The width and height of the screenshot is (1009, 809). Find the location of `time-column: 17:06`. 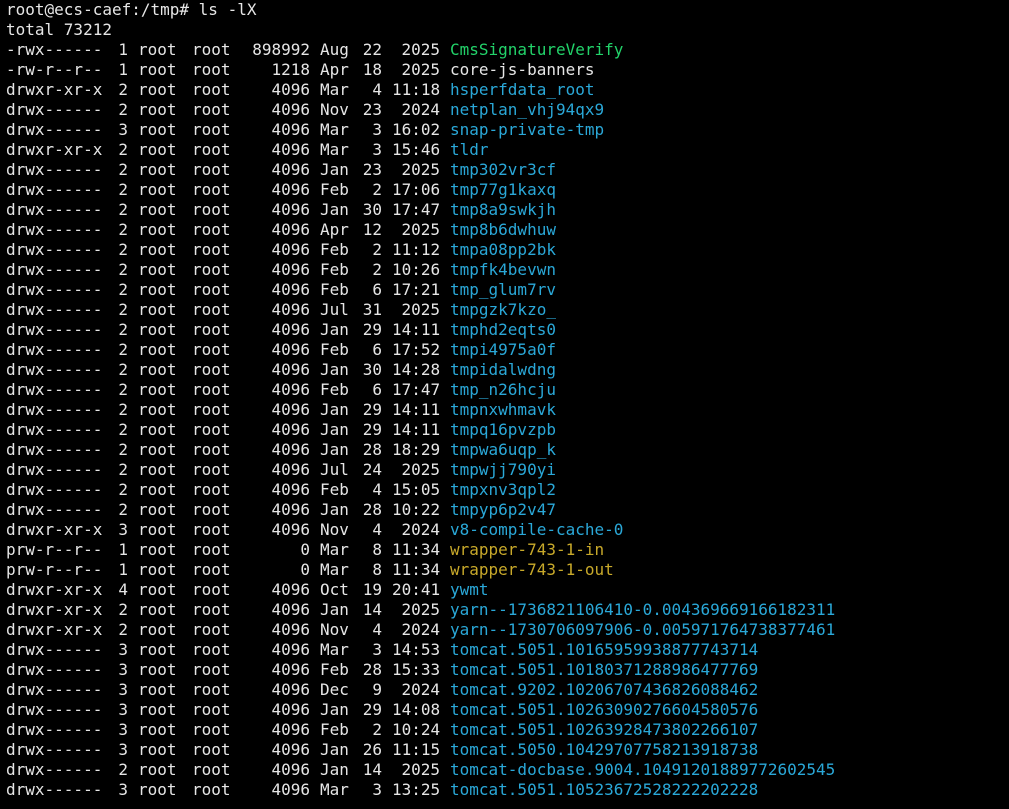

time-column: 17:06 is located at coordinates (416, 189).